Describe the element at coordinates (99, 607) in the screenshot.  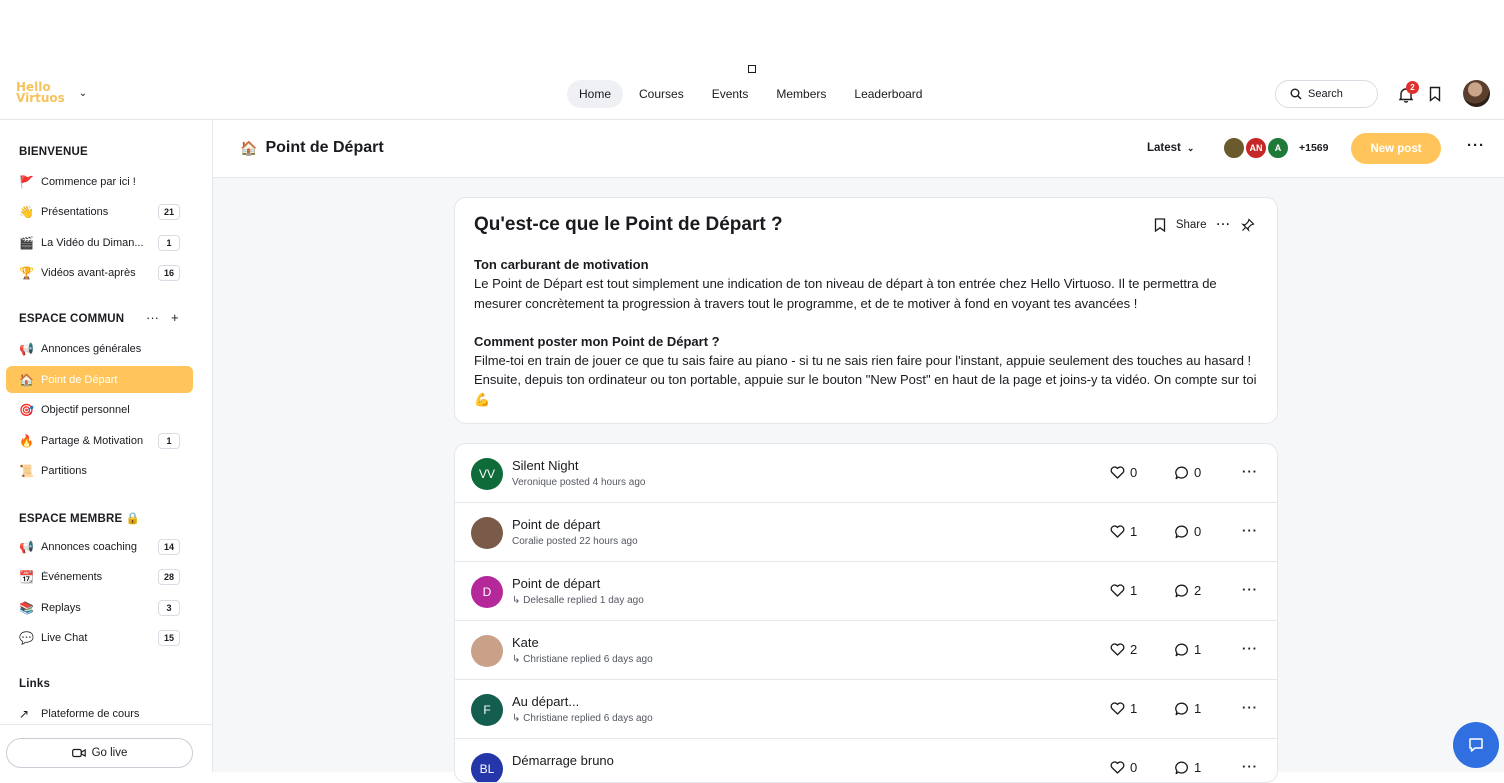
I see `sidebar-item-replays: 📚 Replays 3` at that location.